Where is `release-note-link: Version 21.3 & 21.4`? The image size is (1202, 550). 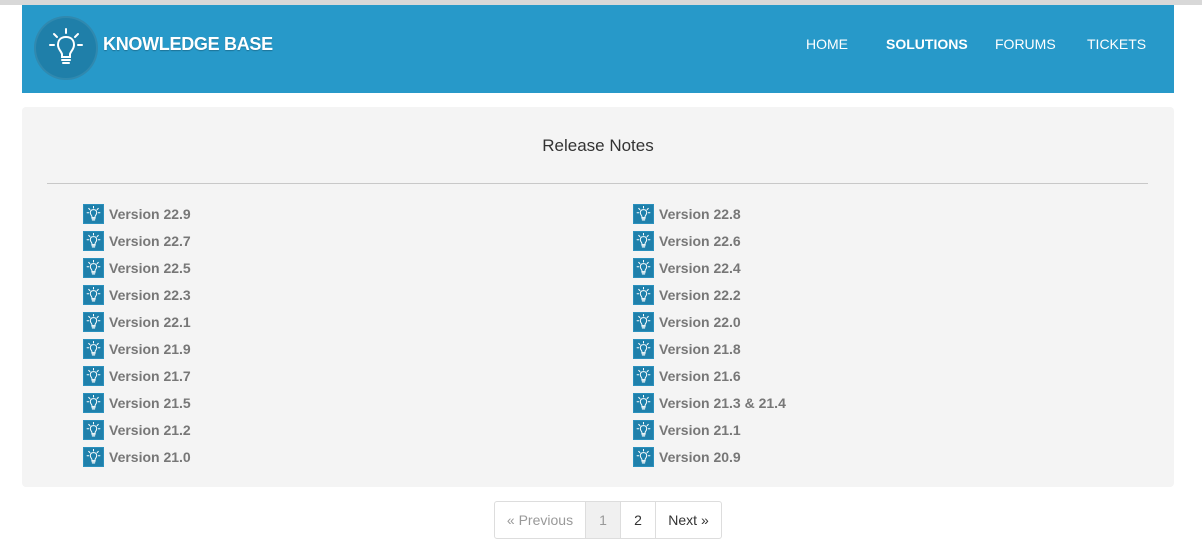 release-note-link: Version 21.3 & 21.4 is located at coordinates (709, 403).